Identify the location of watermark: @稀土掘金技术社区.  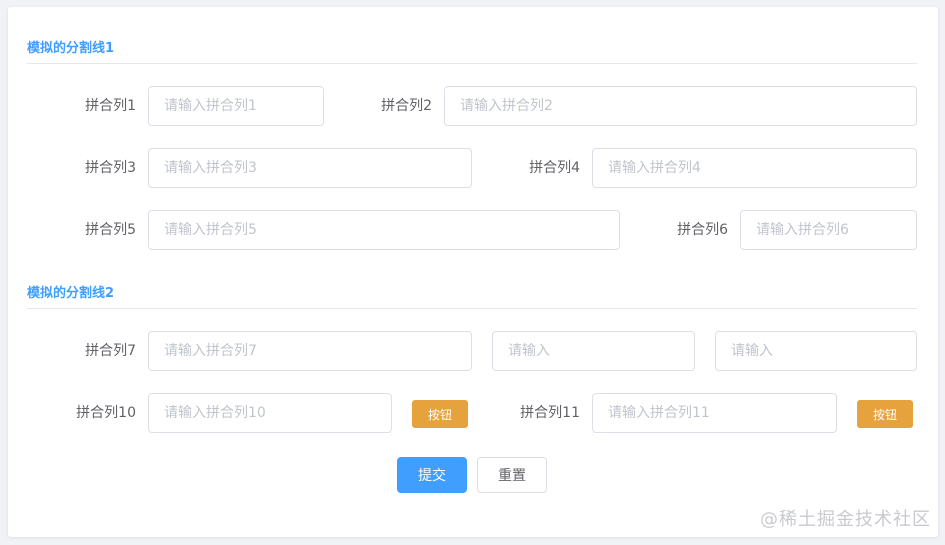
(845, 519).